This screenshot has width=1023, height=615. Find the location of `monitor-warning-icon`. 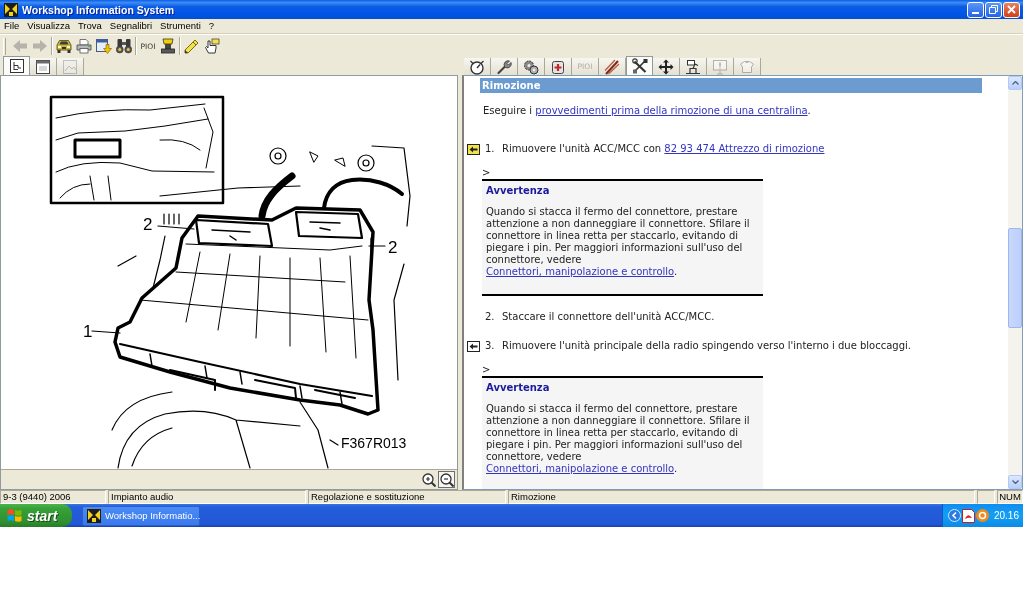

monitor-warning-icon is located at coordinates (720, 66).